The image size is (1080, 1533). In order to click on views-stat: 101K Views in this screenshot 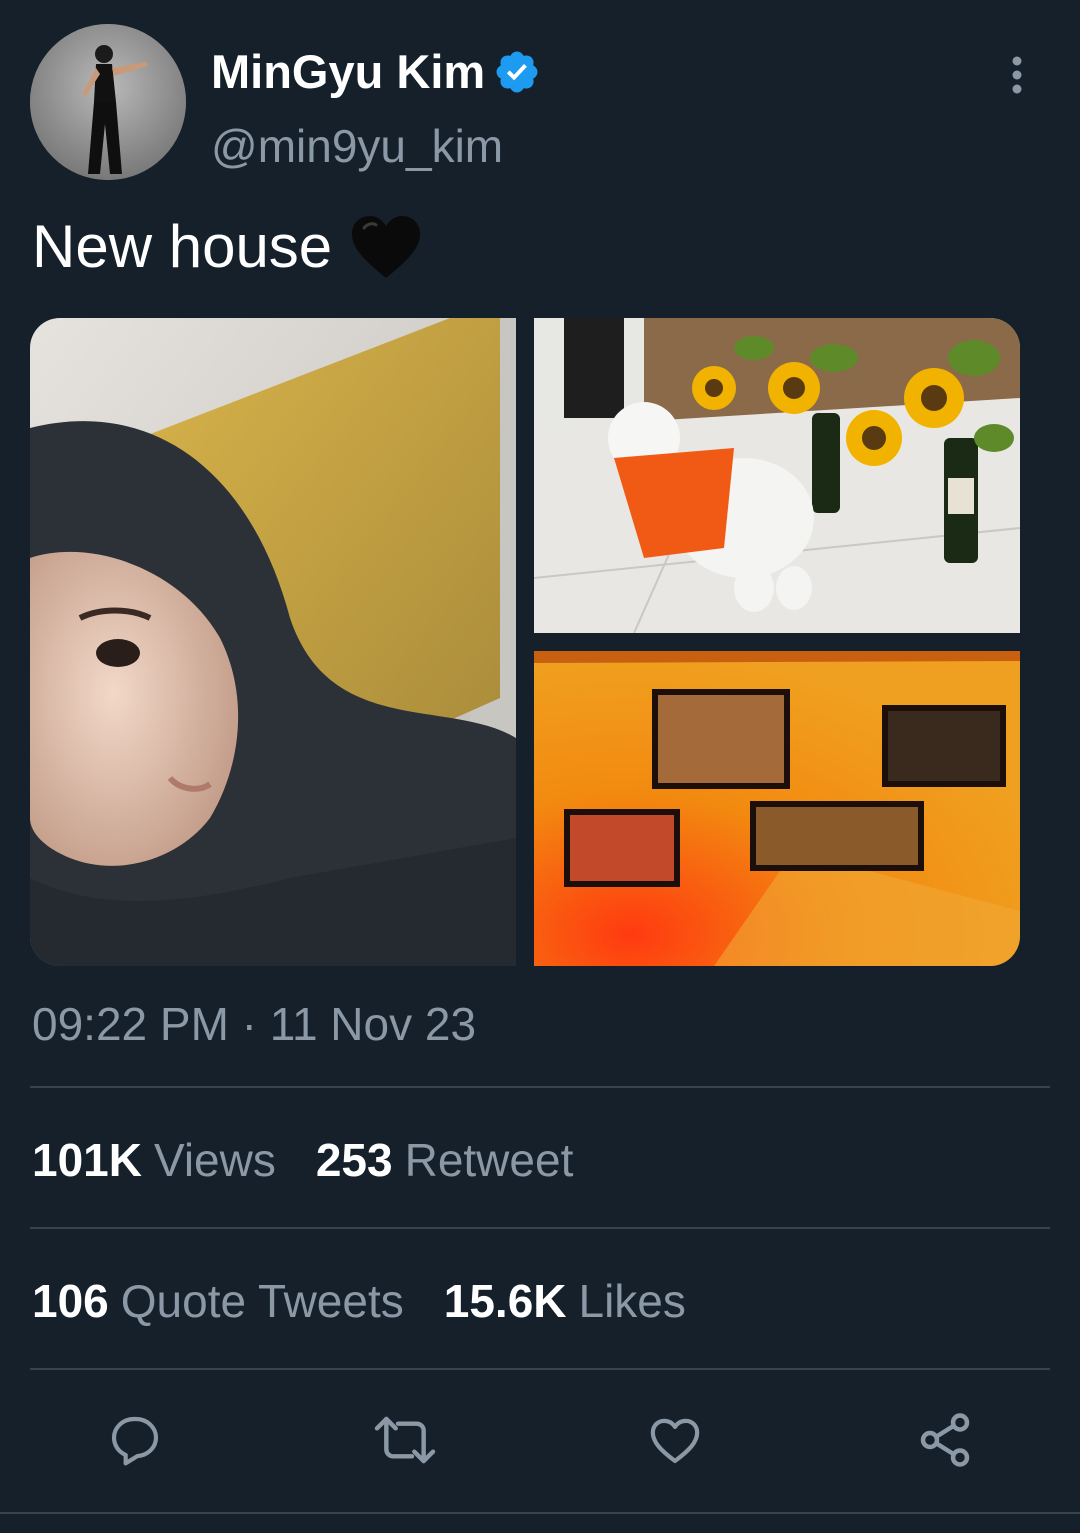, I will do `click(154, 1160)`.